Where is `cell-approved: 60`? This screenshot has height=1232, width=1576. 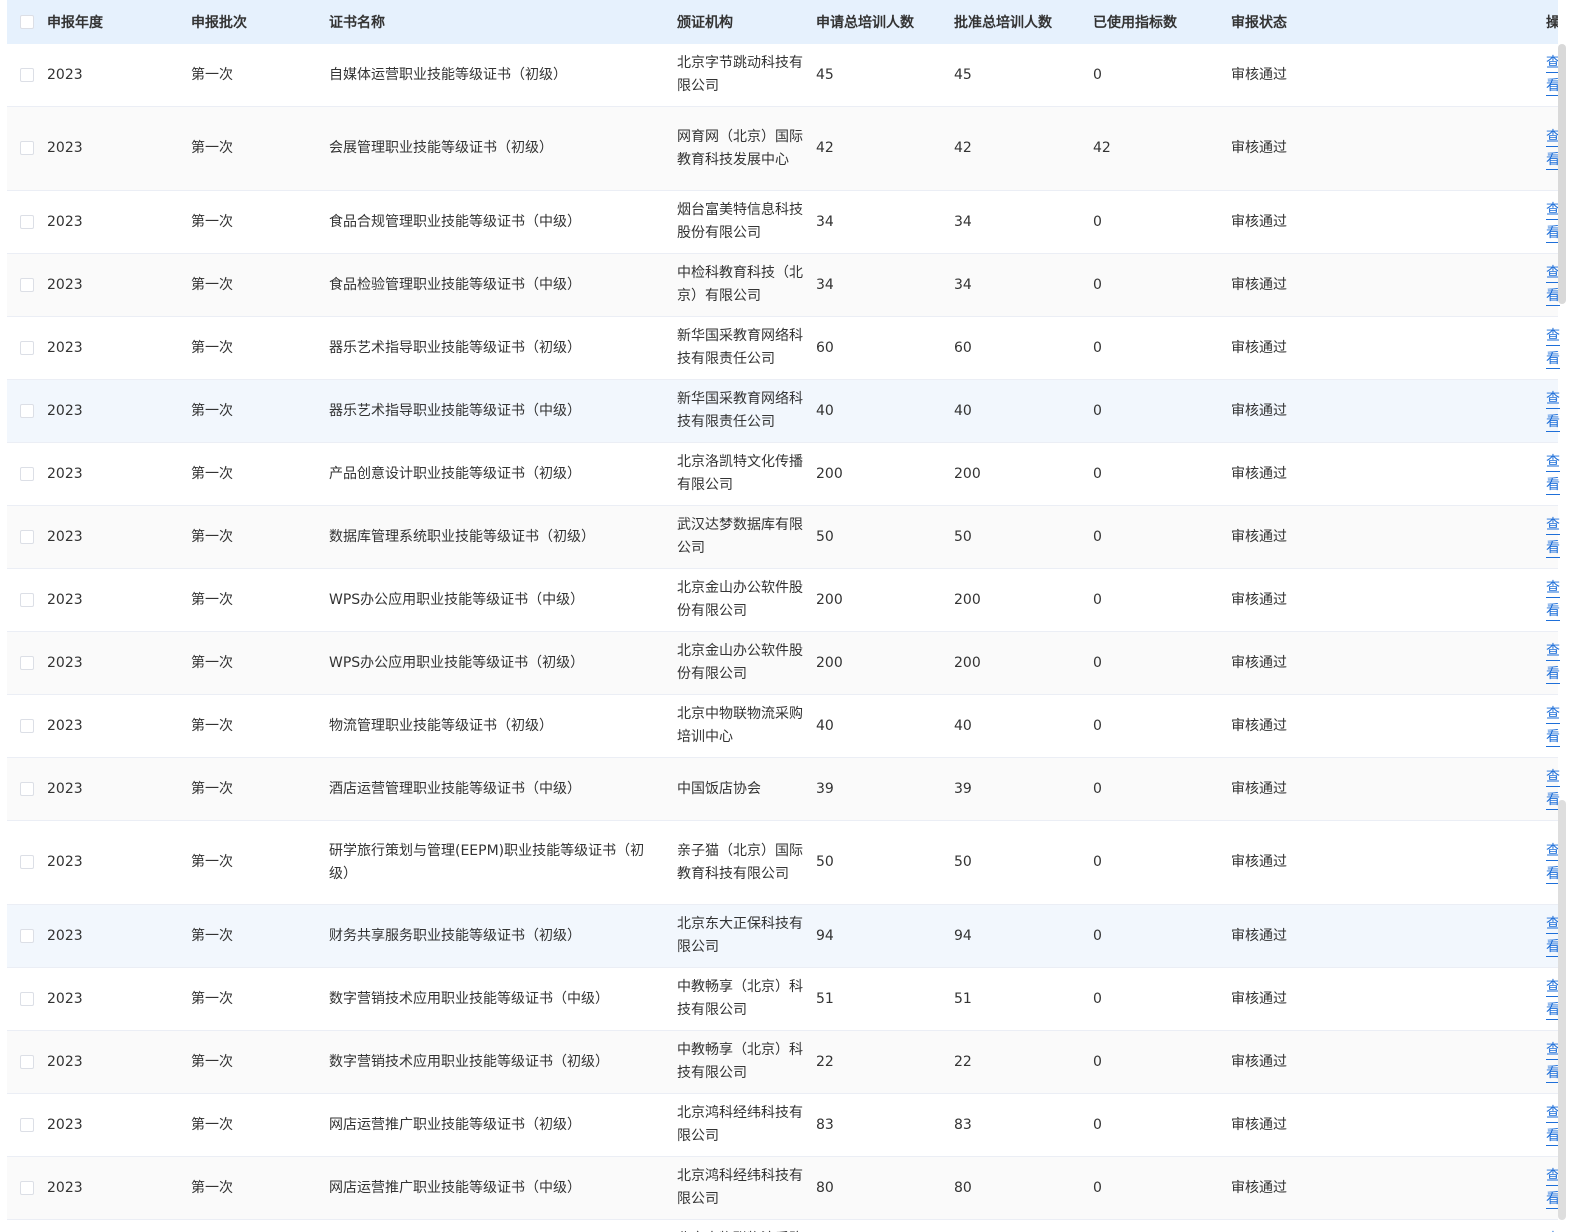 cell-approved: 60 is located at coordinates (963, 347).